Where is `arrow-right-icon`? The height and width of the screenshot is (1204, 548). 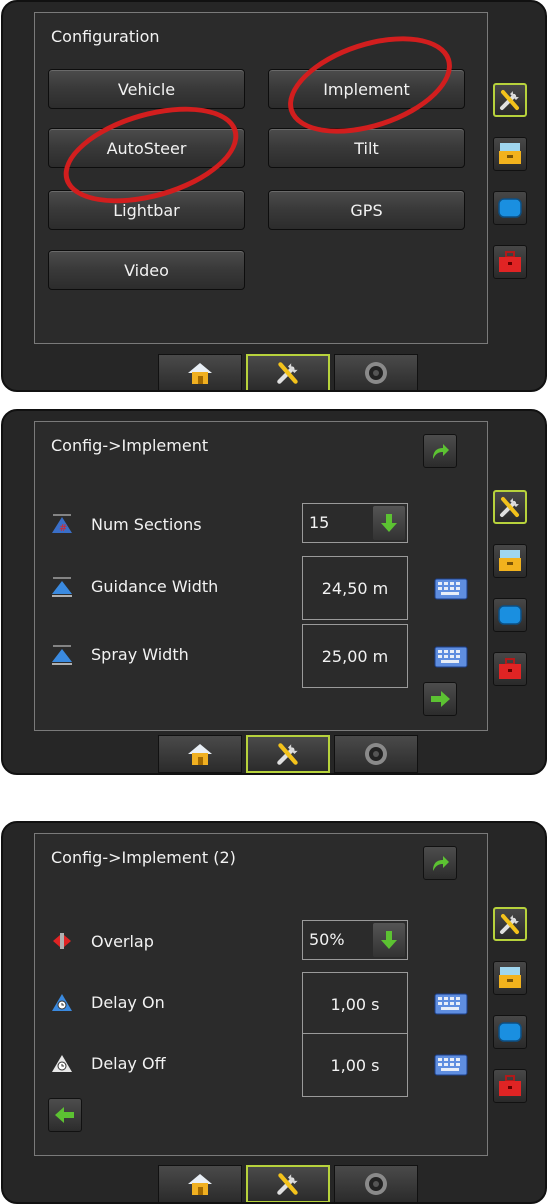
arrow-right-icon is located at coordinates (440, 699).